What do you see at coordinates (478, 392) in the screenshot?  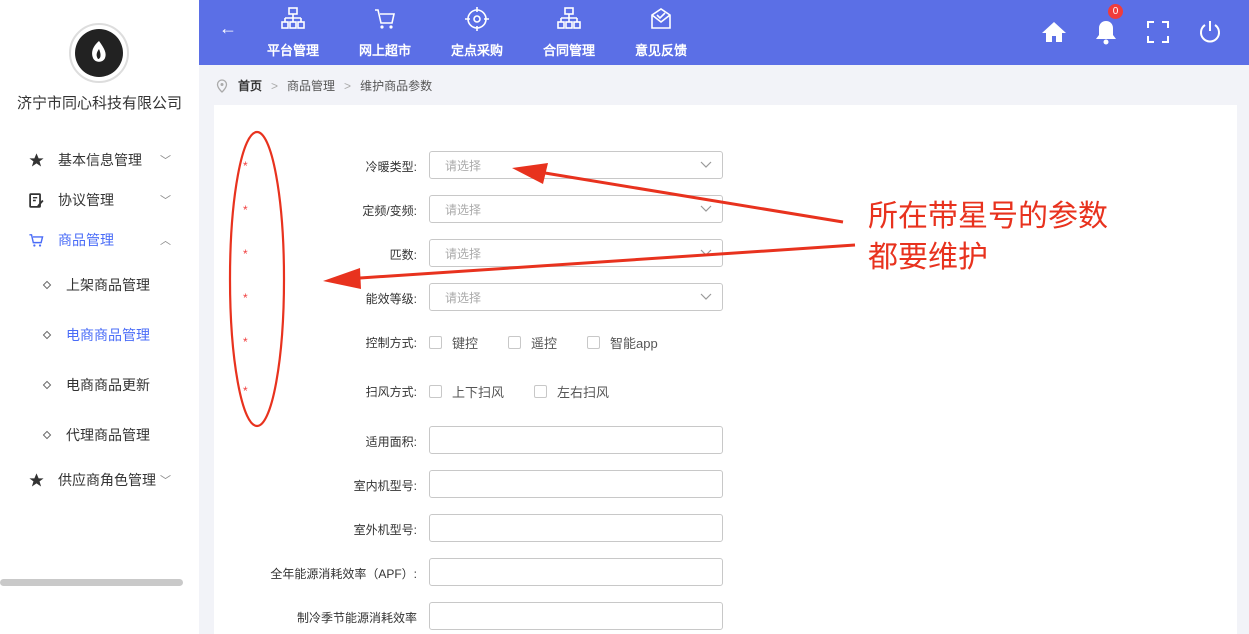 I see `checkbox-label: 上下扫风` at bounding box center [478, 392].